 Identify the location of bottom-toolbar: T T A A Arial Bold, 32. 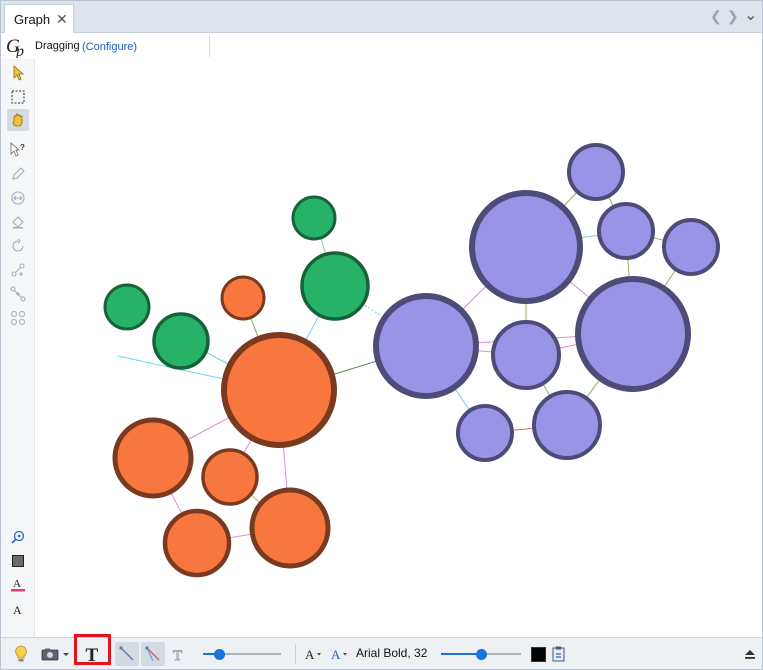
(381, 653).